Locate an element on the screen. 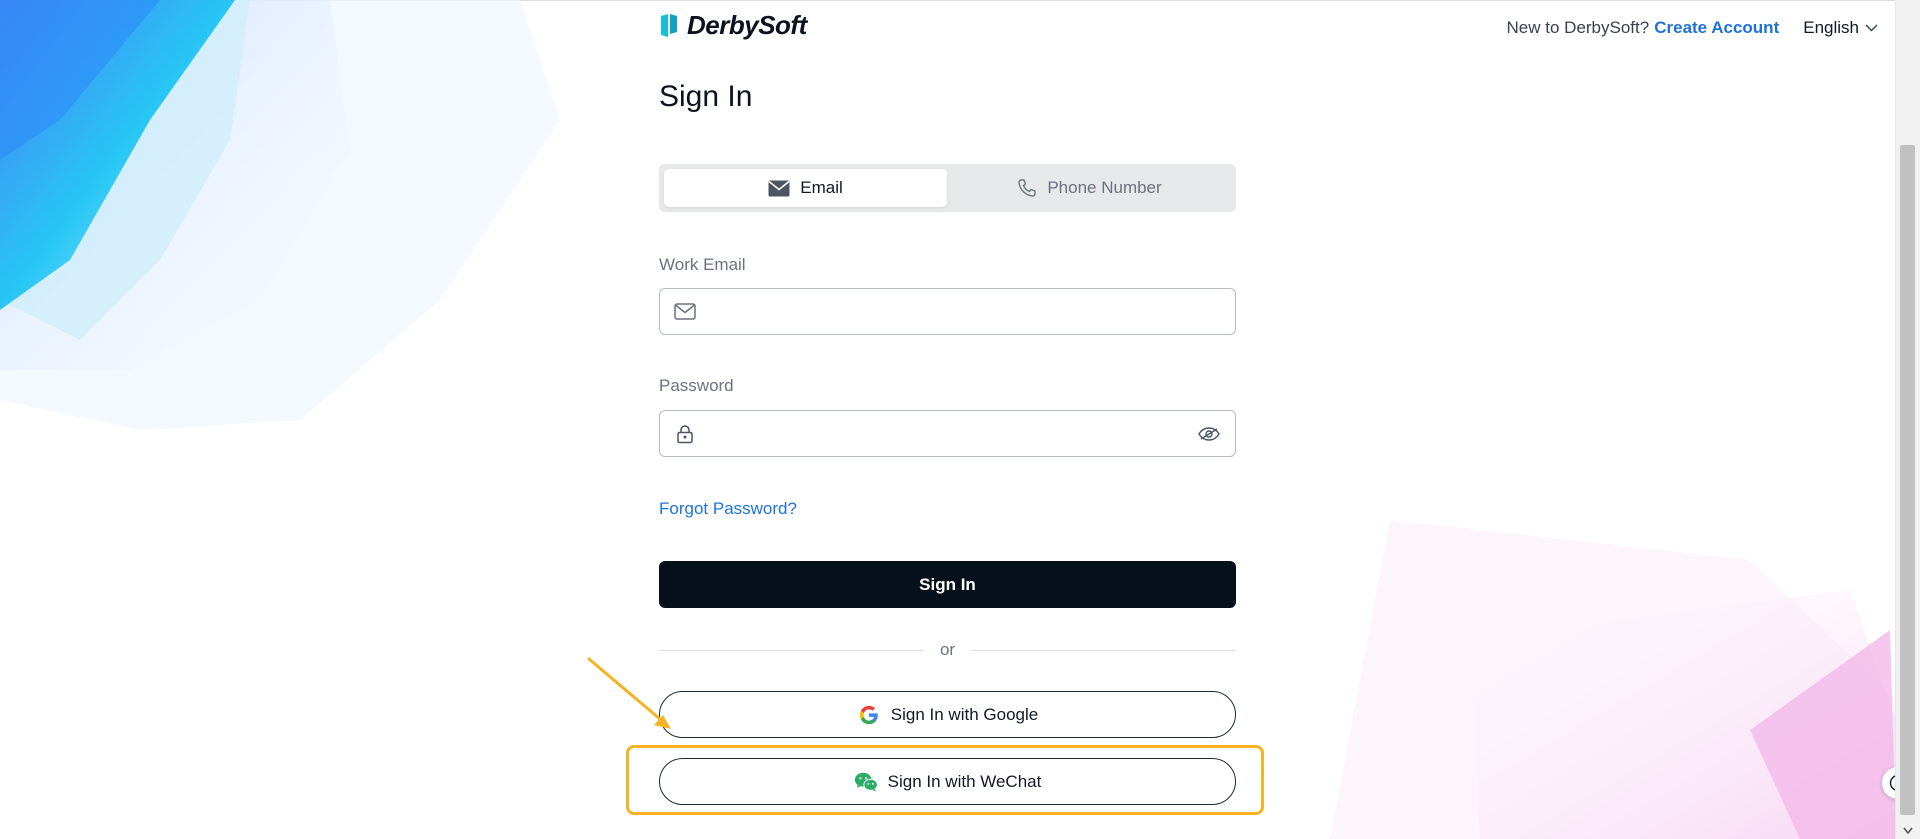 Image resolution: width=1920 pixels, height=839 pixels. decorative-background-left is located at coordinates (280, 215).